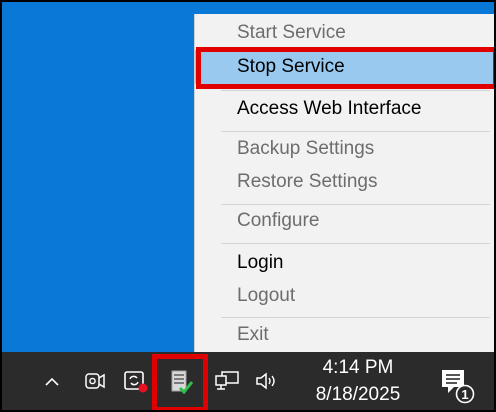 The width and height of the screenshot is (496, 412). What do you see at coordinates (344, 33) in the screenshot?
I see `menu-item-start-service: Start Service` at bounding box center [344, 33].